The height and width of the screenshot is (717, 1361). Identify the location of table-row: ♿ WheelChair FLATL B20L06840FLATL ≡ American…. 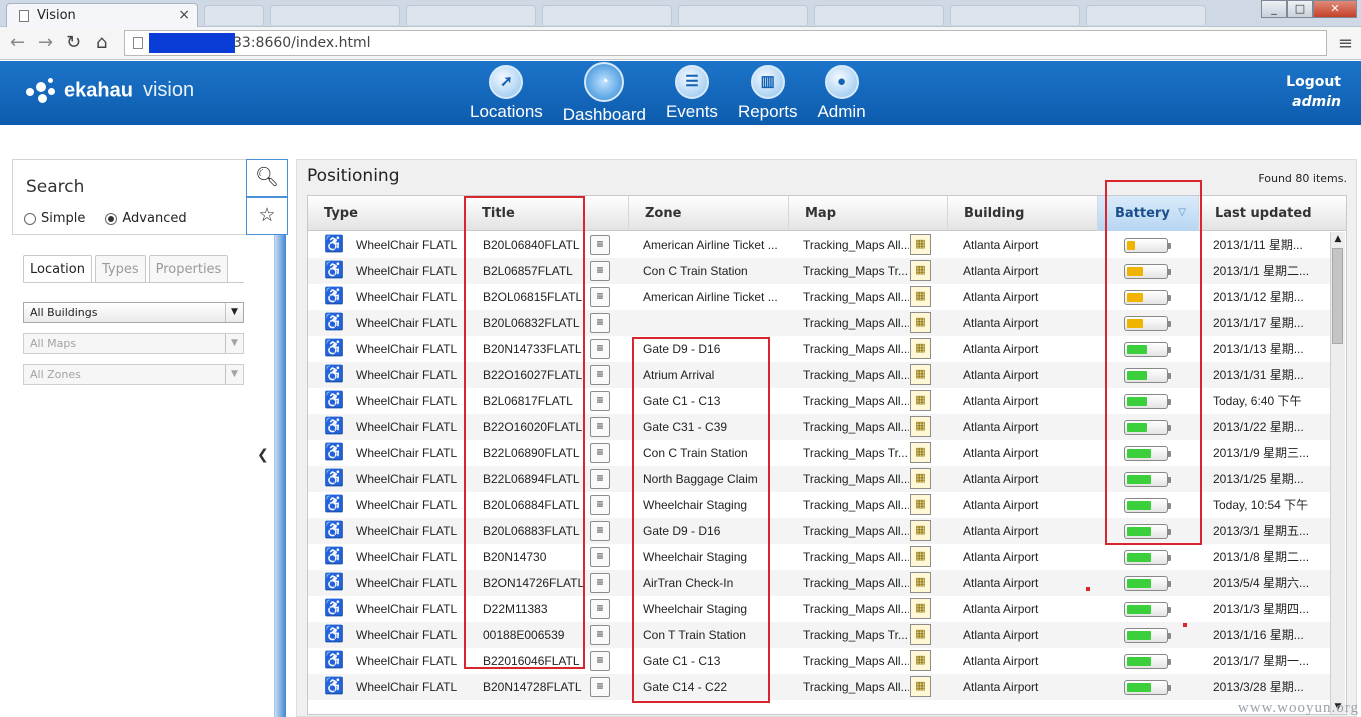
(820, 245).